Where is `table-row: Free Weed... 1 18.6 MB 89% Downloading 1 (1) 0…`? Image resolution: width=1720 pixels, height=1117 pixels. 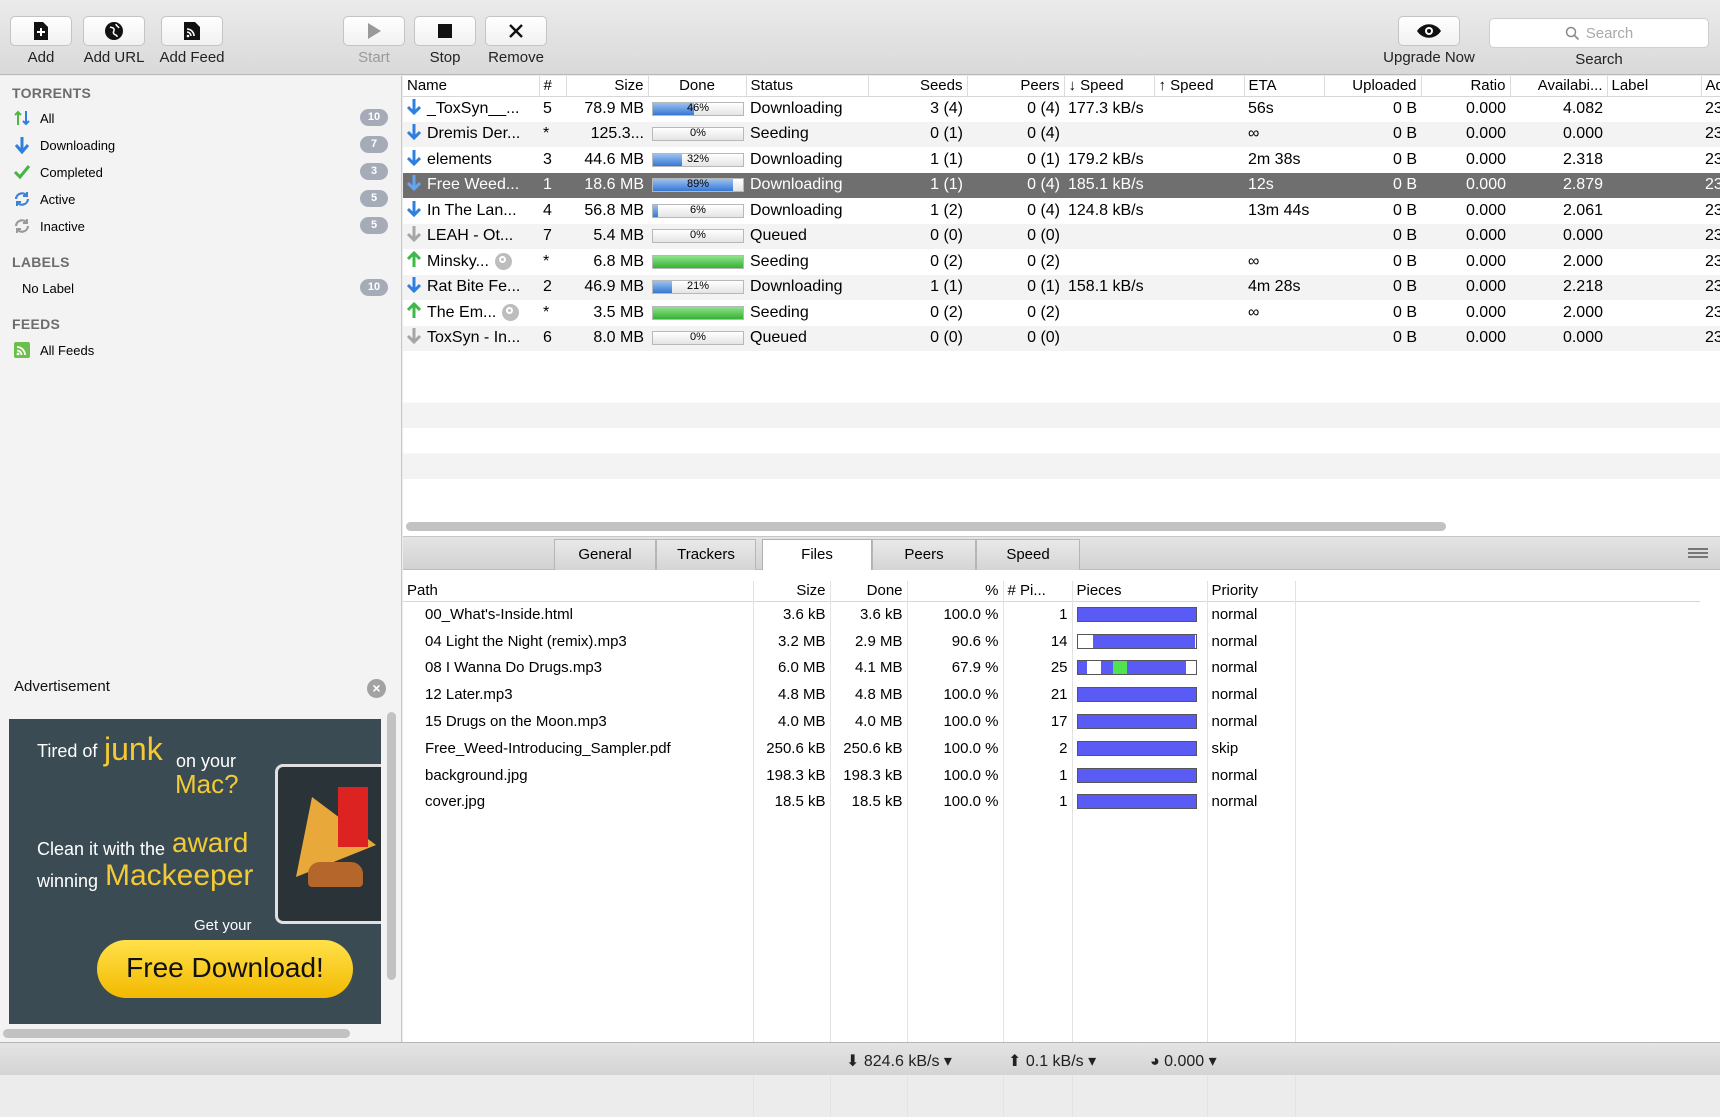
table-row: Free Weed... 1 18.6 MB 89% Downloading 1 (1) 0… is located at coordinates (1061, 185).